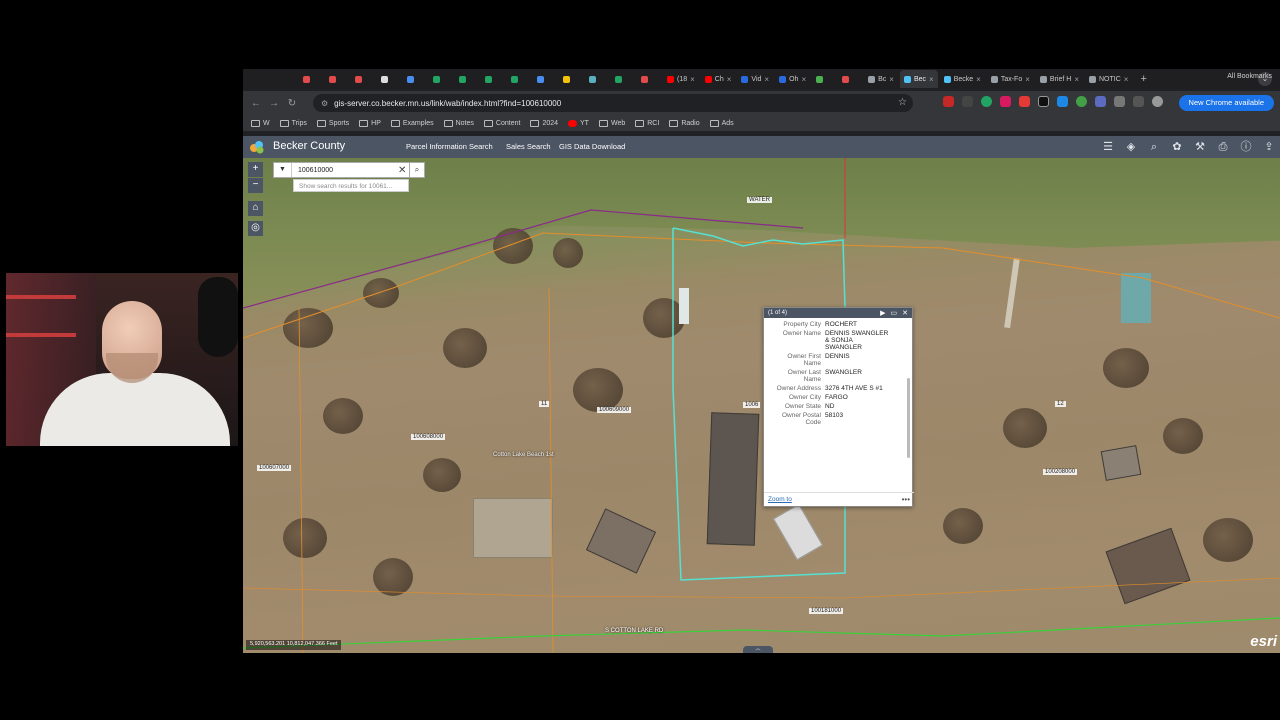 The width and height of the screenshot is (1280, 720). What do you see at coordinates (902, 102) in the screenshot?
I see `bookmark-star-icon: ☆` at bounding box center [902, 102].